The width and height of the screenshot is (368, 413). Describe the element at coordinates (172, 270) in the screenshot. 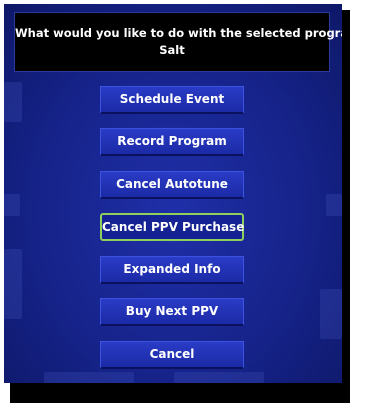

I see `expanded-info-button: Expanded Info` at that location.